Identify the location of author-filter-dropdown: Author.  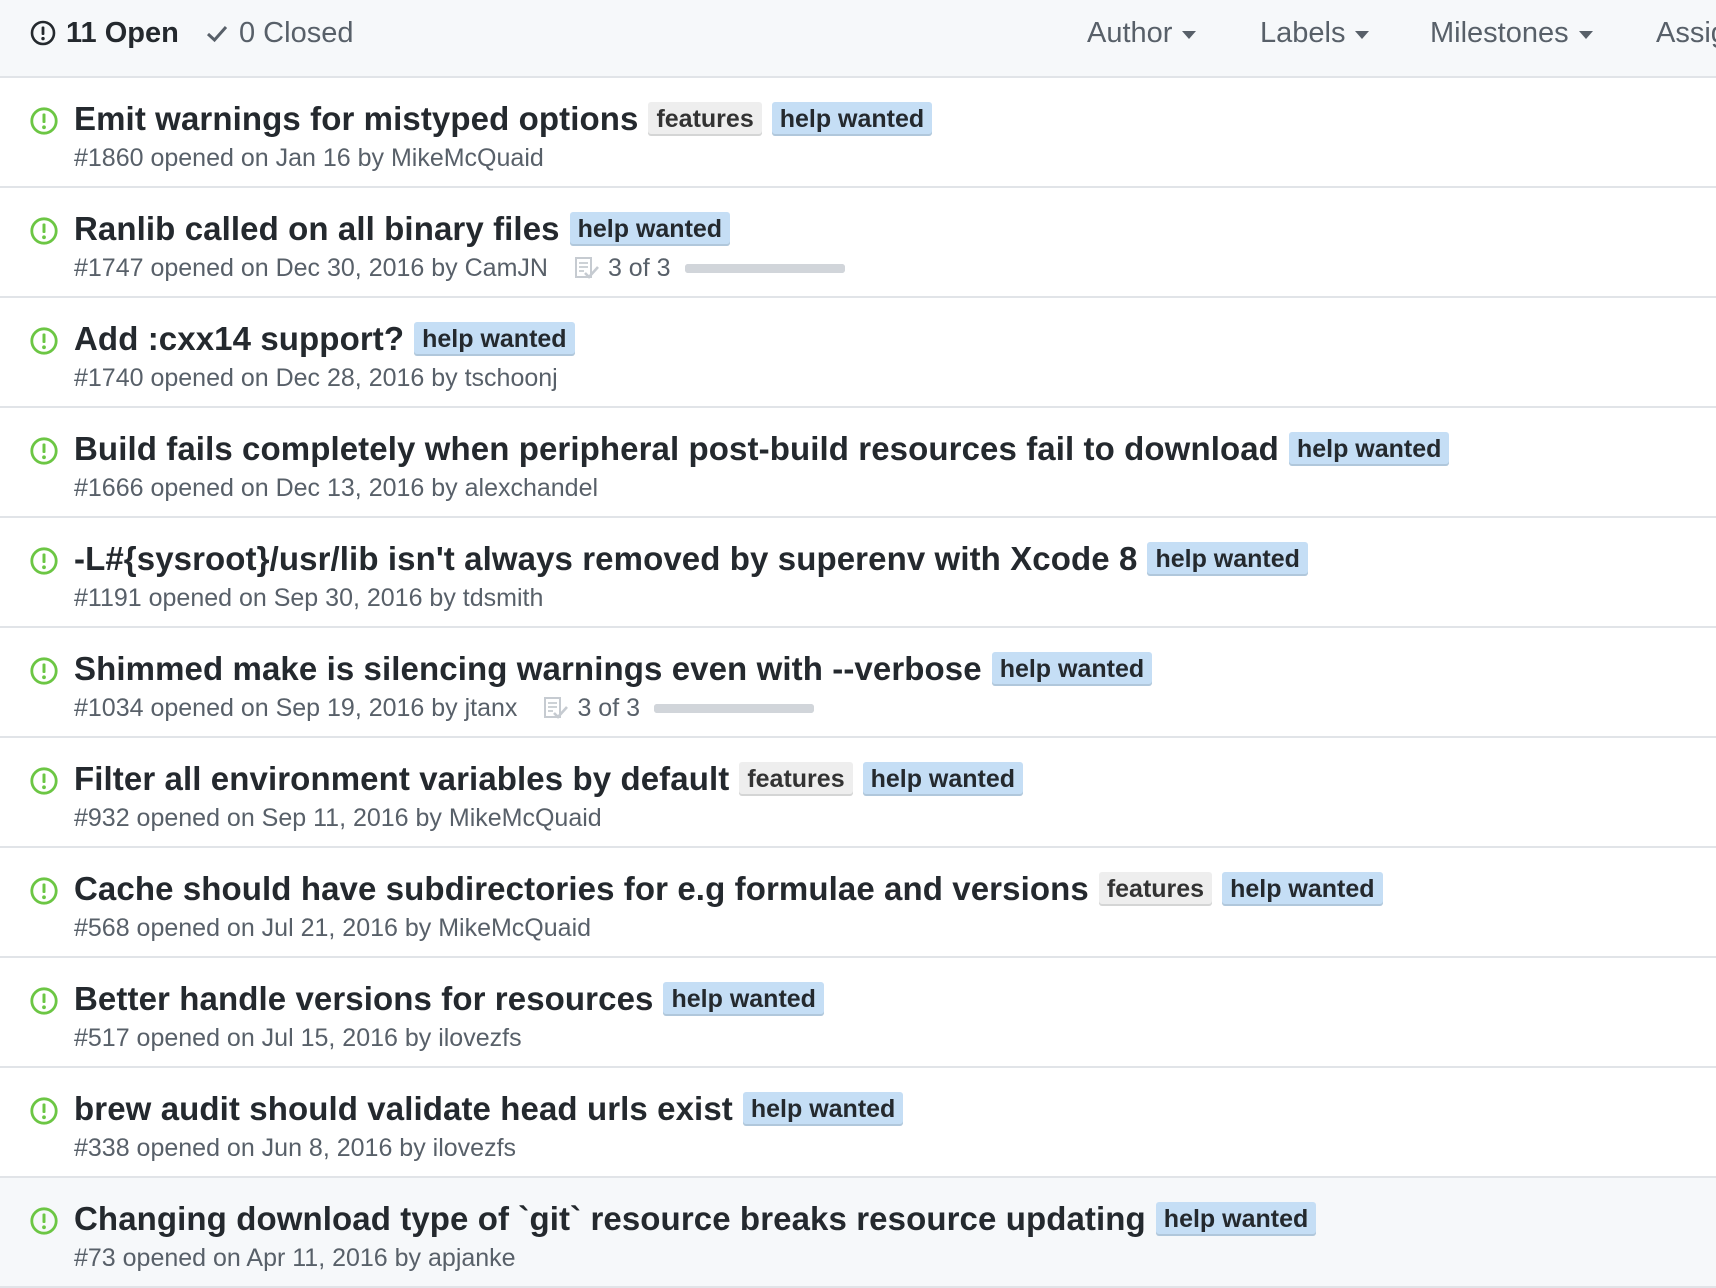
(1142, 33).